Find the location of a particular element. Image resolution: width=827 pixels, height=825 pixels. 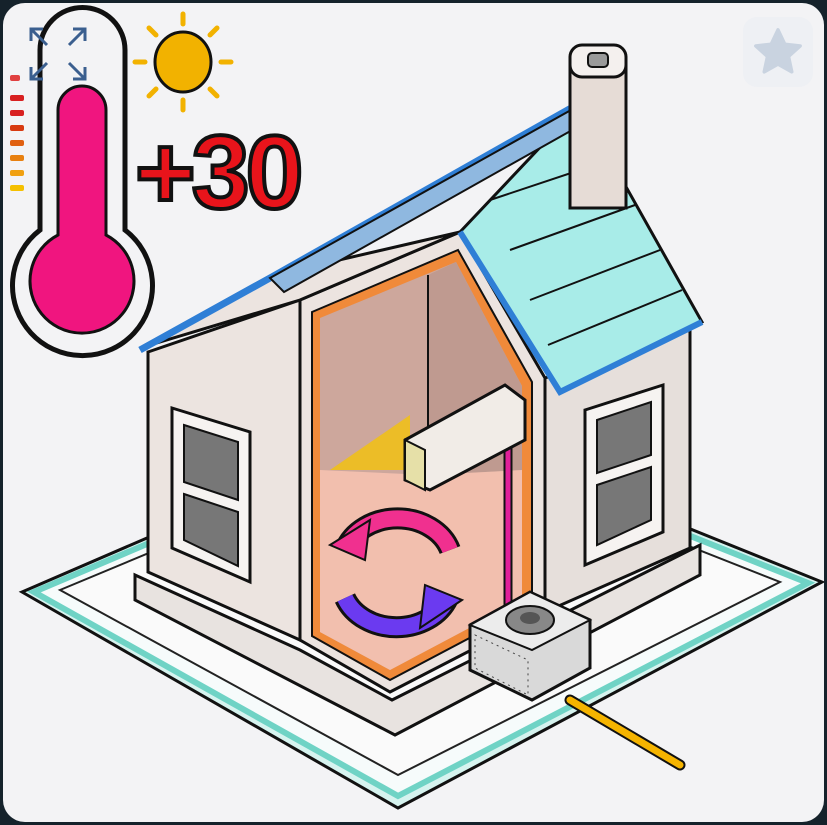

thermometer-scale is located at coordinates (17, 133).